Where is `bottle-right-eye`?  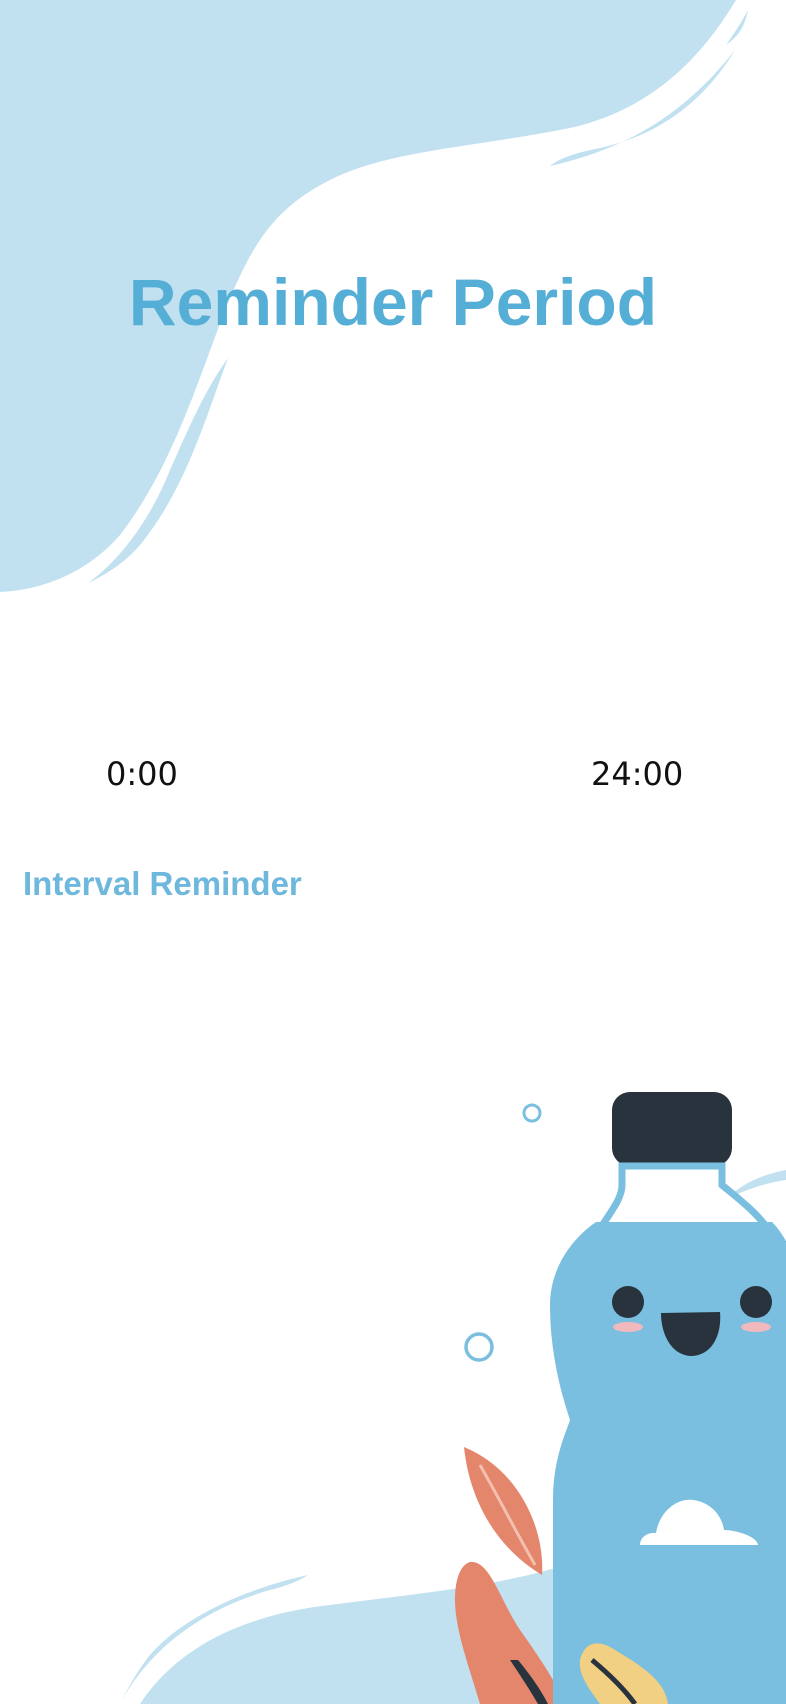
bottle-right-eye is located at coordinates (756, 1302).